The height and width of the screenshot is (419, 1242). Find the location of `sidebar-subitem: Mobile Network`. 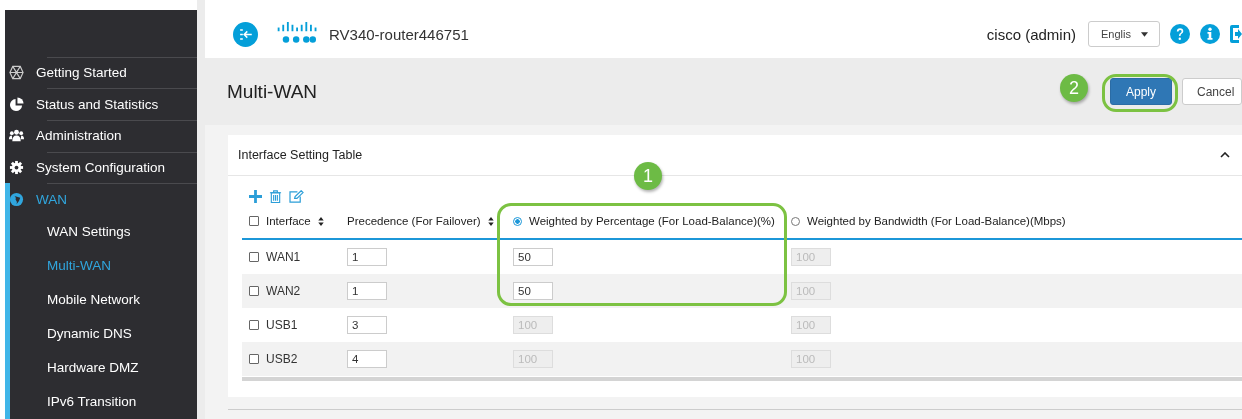

sidebar-subitem: Mobile Network is located at coordinates (101, 300).